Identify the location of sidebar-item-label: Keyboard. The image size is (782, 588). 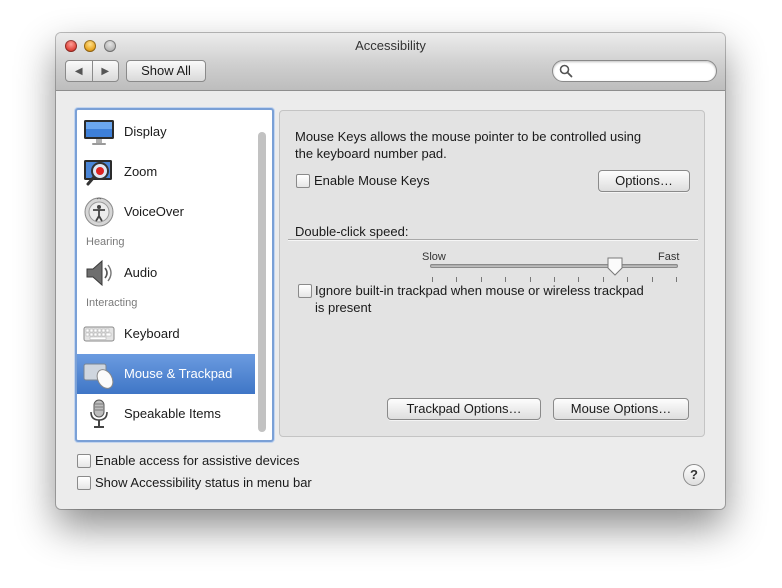
(152, 333).